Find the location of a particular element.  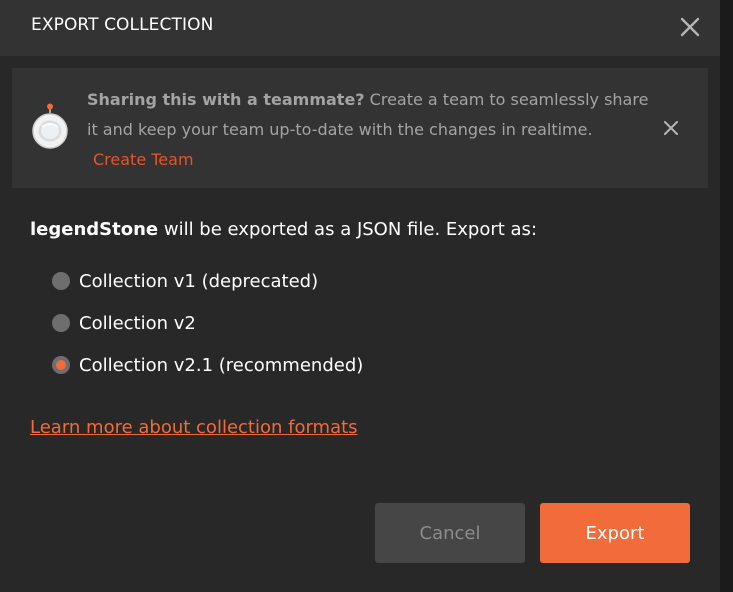

astronaut-icon is located at coordinates (50, 127).